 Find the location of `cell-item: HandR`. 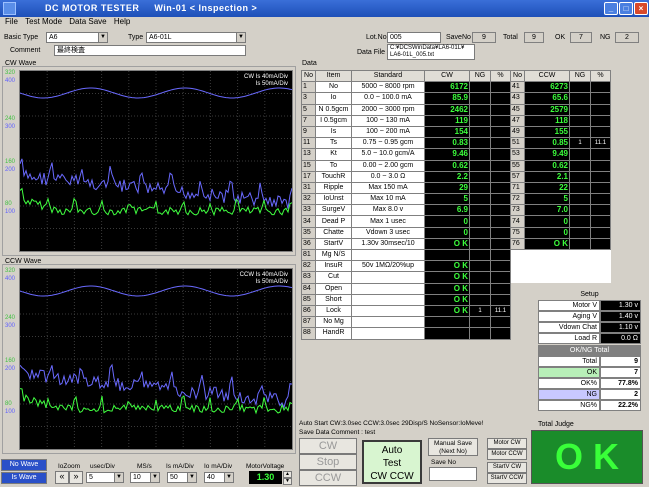

cell-item: HandR is located at coordinates (333, 333).